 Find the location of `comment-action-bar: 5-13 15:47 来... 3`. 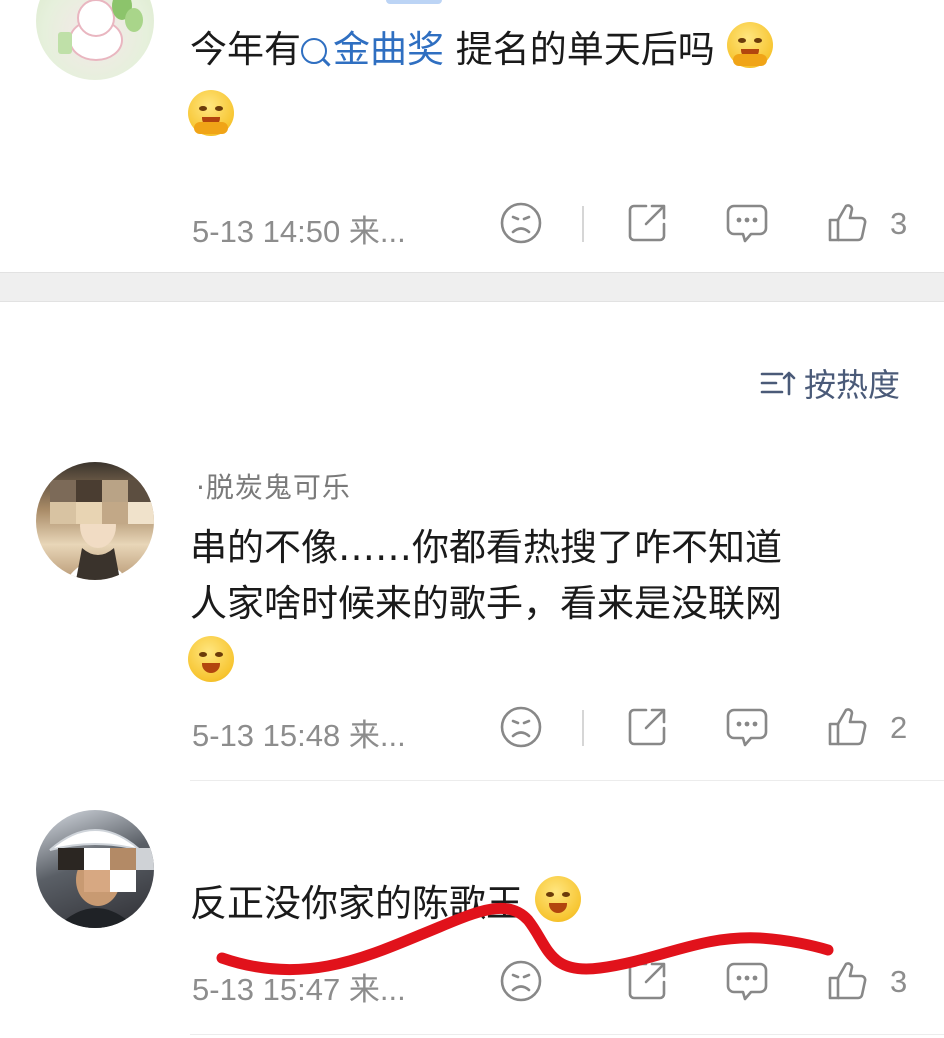

comment-action-bar: 5-13 15:47 来... 3 is located at coordinates (472, 983).